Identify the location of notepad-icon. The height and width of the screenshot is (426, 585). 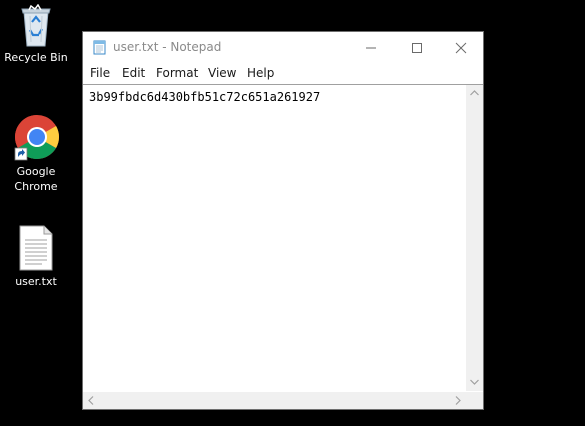
(99, 47).